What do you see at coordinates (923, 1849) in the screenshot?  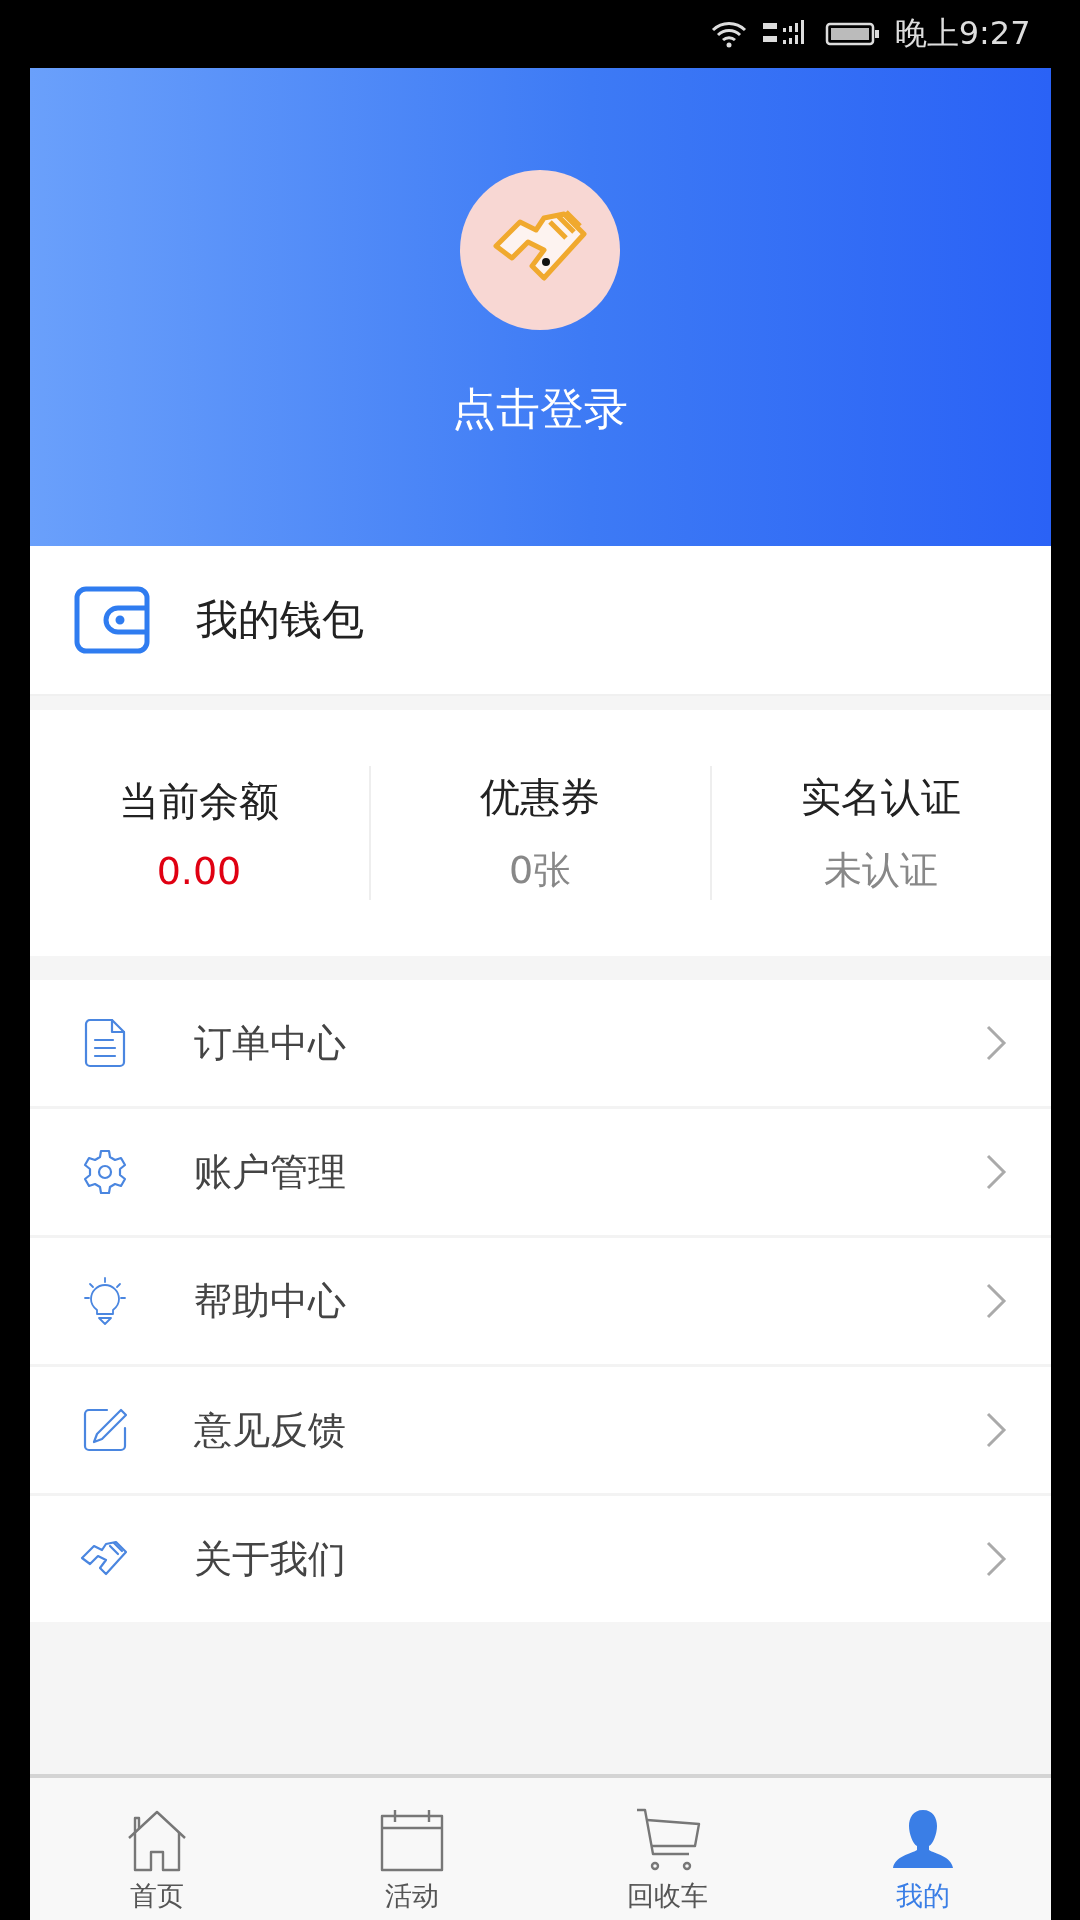 I see `nav-tab: 我的` at bounding box center [923, 1849].